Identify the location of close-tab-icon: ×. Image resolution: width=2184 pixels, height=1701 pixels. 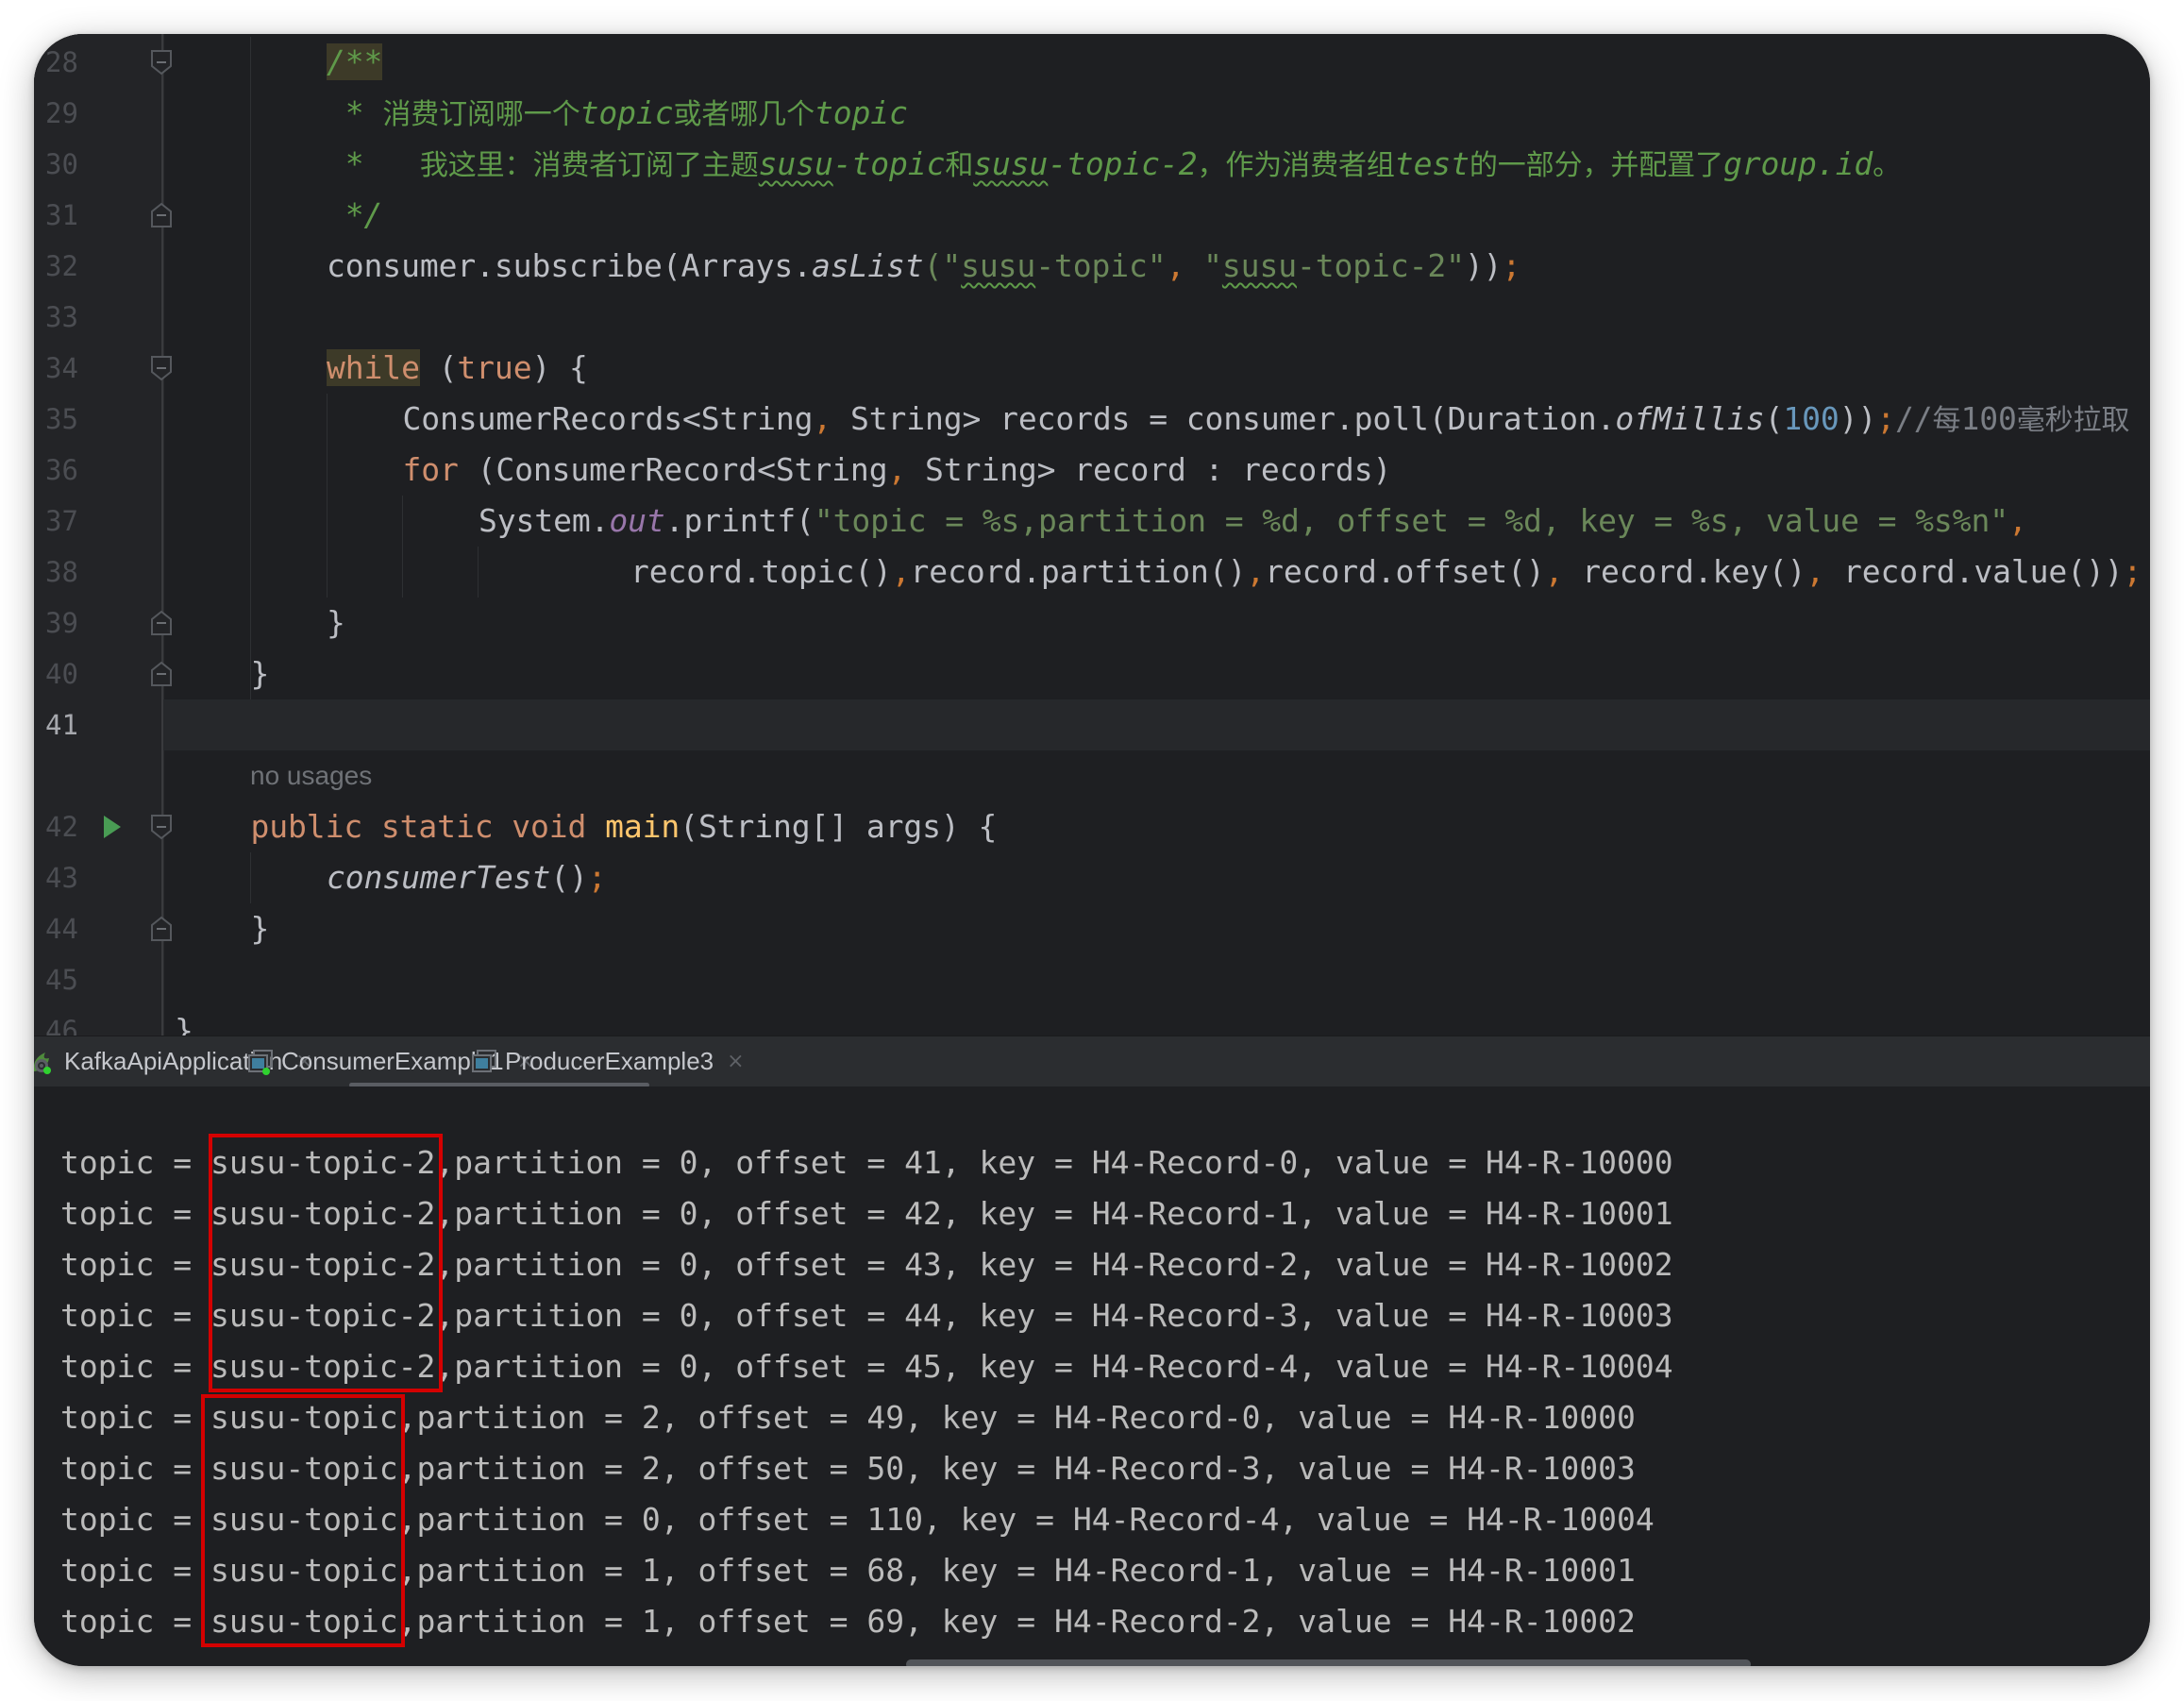
(735, 1061).